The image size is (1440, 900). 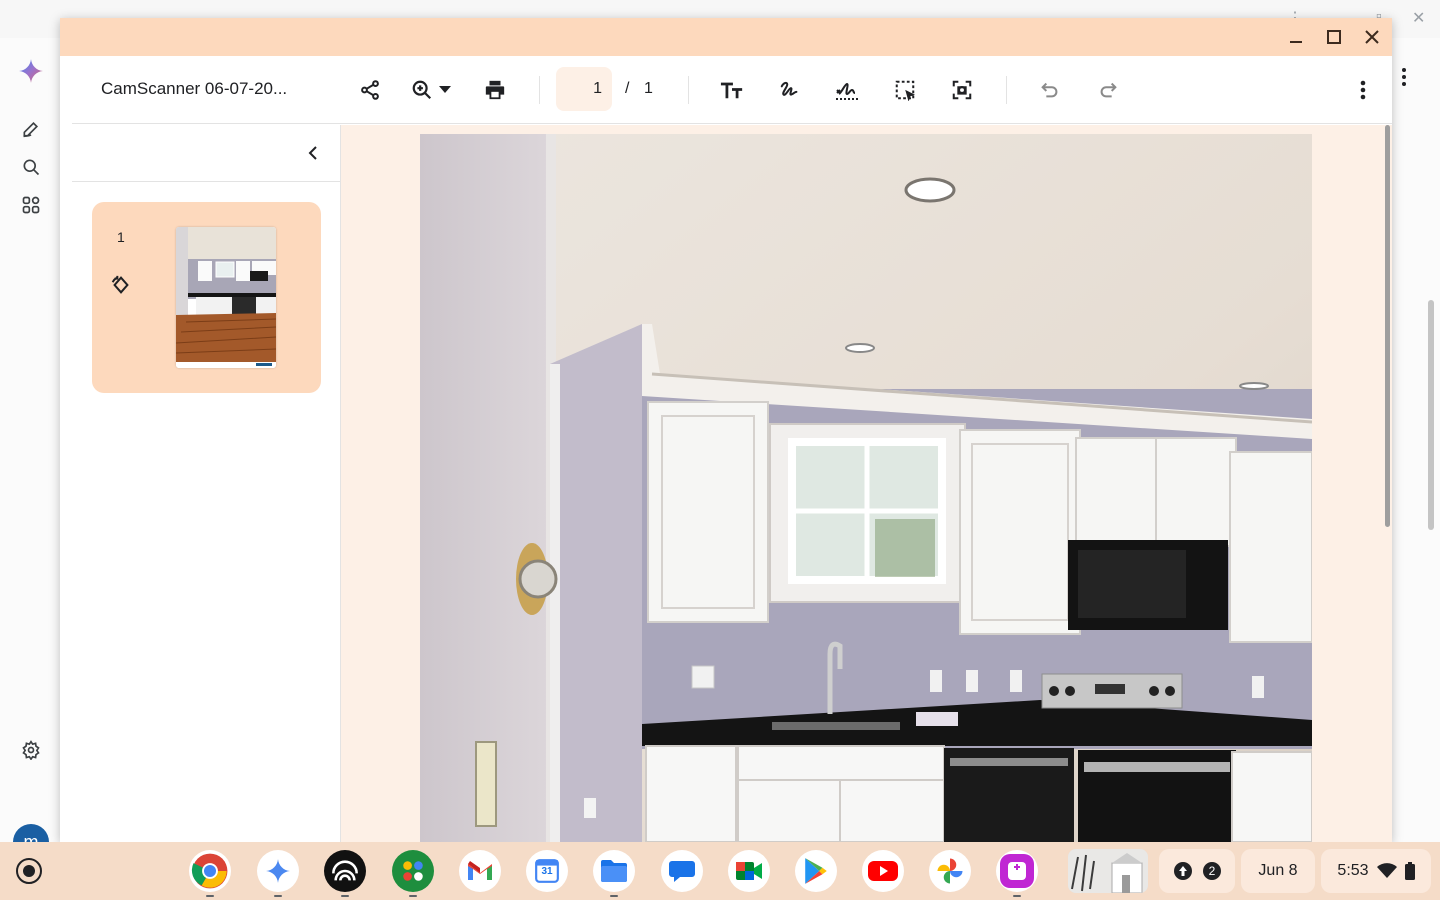 What do you see at coordinates (495, 90) in the screenshot?
I see `print-icon` at bounding box center [495, 90].